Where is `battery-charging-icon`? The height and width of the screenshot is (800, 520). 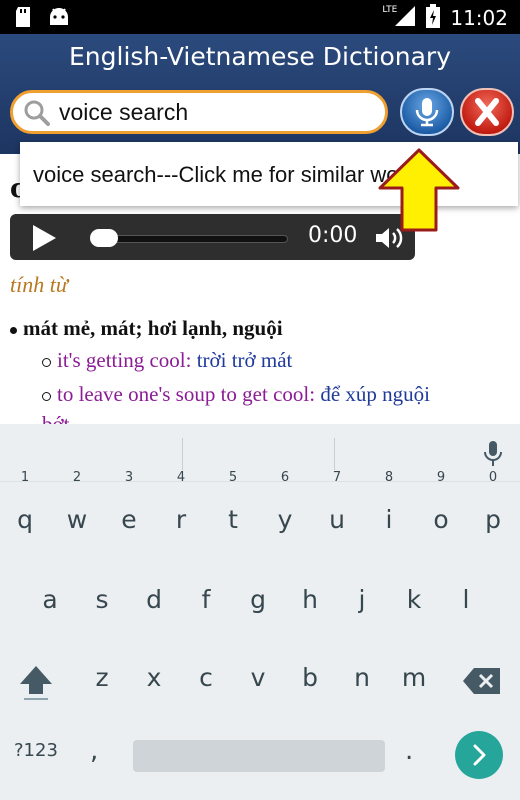 battery-charging-icon is located at coordinates (433, 18).